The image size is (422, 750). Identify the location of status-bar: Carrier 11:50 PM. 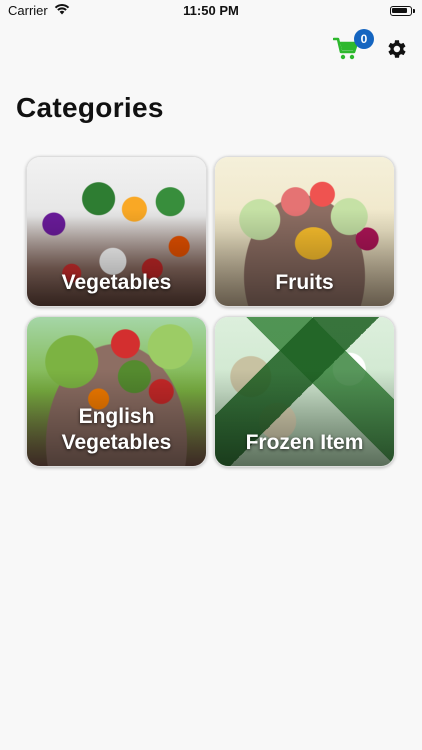
(211, 12).